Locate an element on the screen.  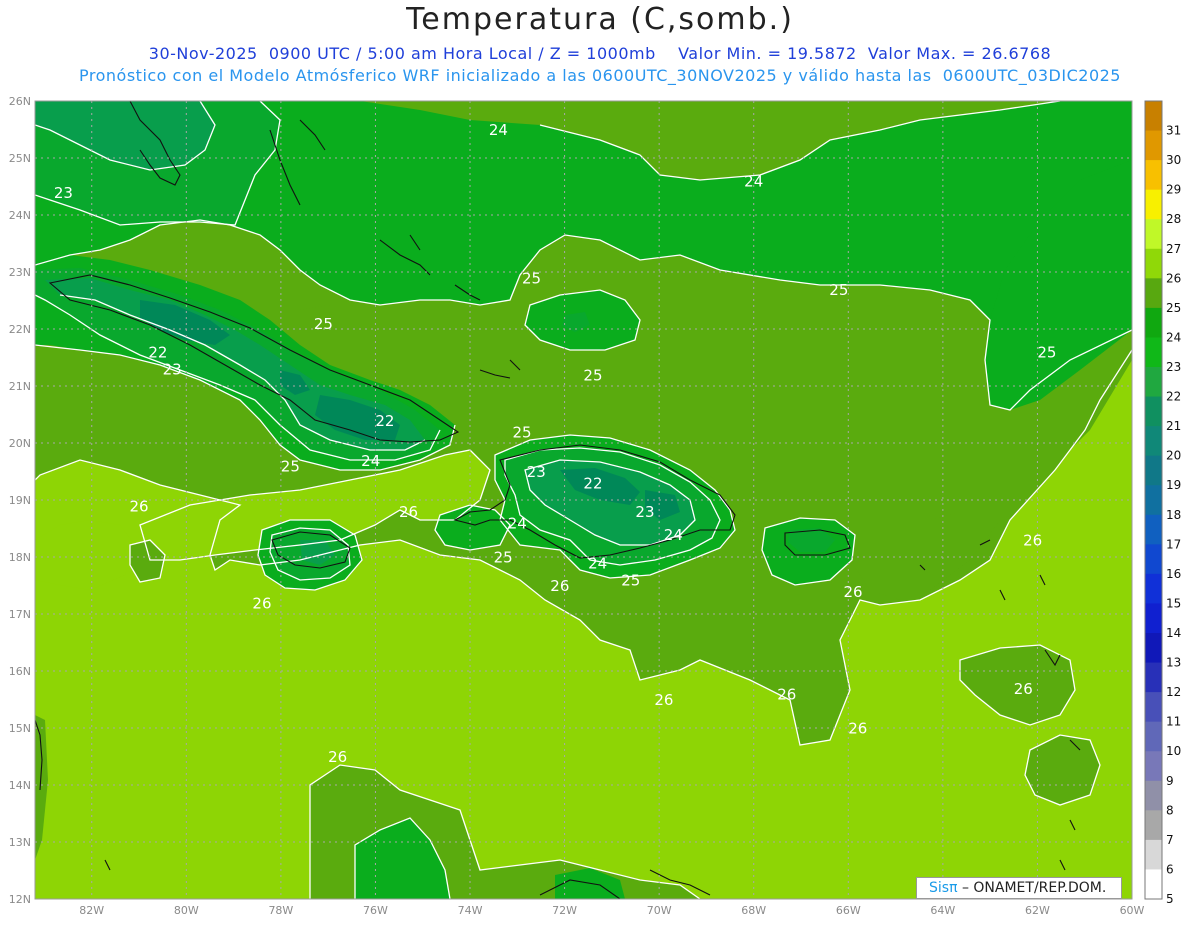
lat-tick-label: 20N is located at coordinates (20, 443).